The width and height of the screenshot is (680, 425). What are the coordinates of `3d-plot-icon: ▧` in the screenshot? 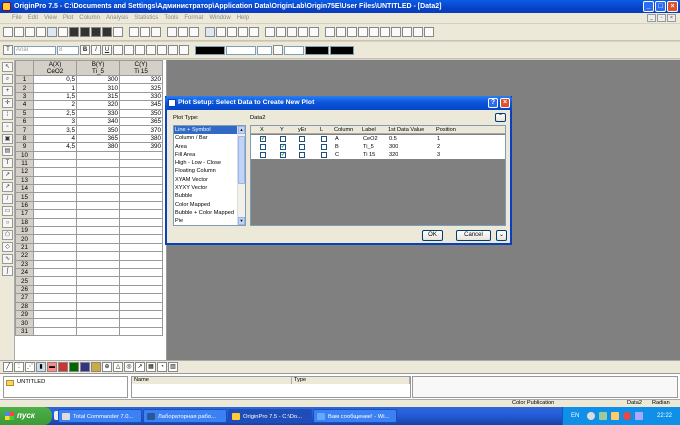 It's located at (173, 367).